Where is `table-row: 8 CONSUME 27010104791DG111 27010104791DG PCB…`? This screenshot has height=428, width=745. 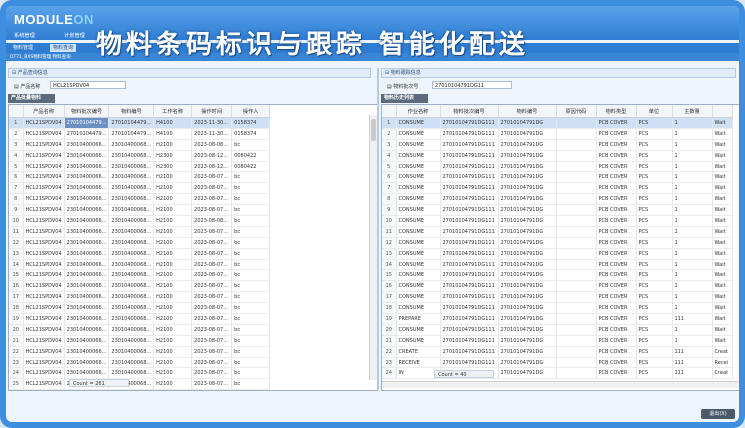
table-row: 8 CONSUME 27010104791DG111 27010104791DG PCB… is located at coordinates (557, 199).